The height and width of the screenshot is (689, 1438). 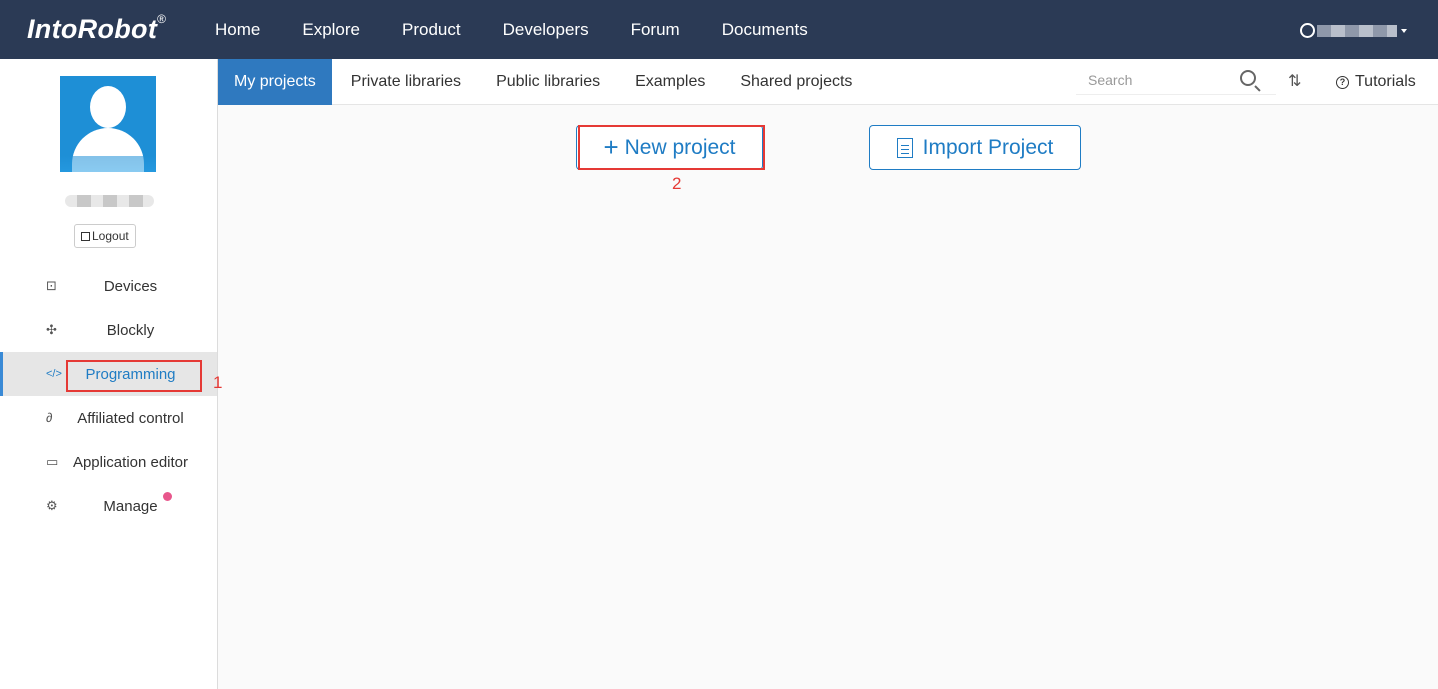 What do you see at coordinates (105, 236) in the screenshot?
I see `logout-button: Logout` at bounding box center [105, 236].